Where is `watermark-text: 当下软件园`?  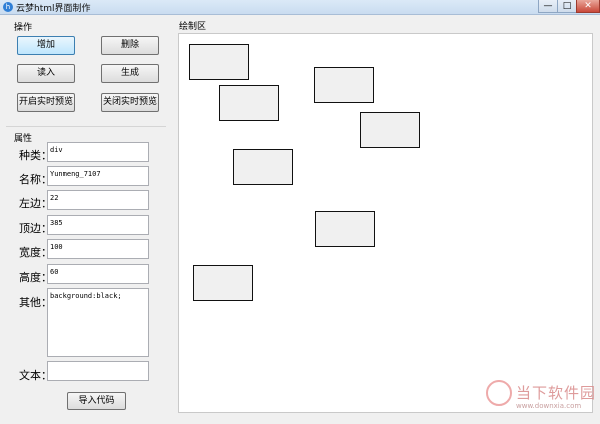
watermark-text: 当下软件园 is located at coordinates (556, 393).